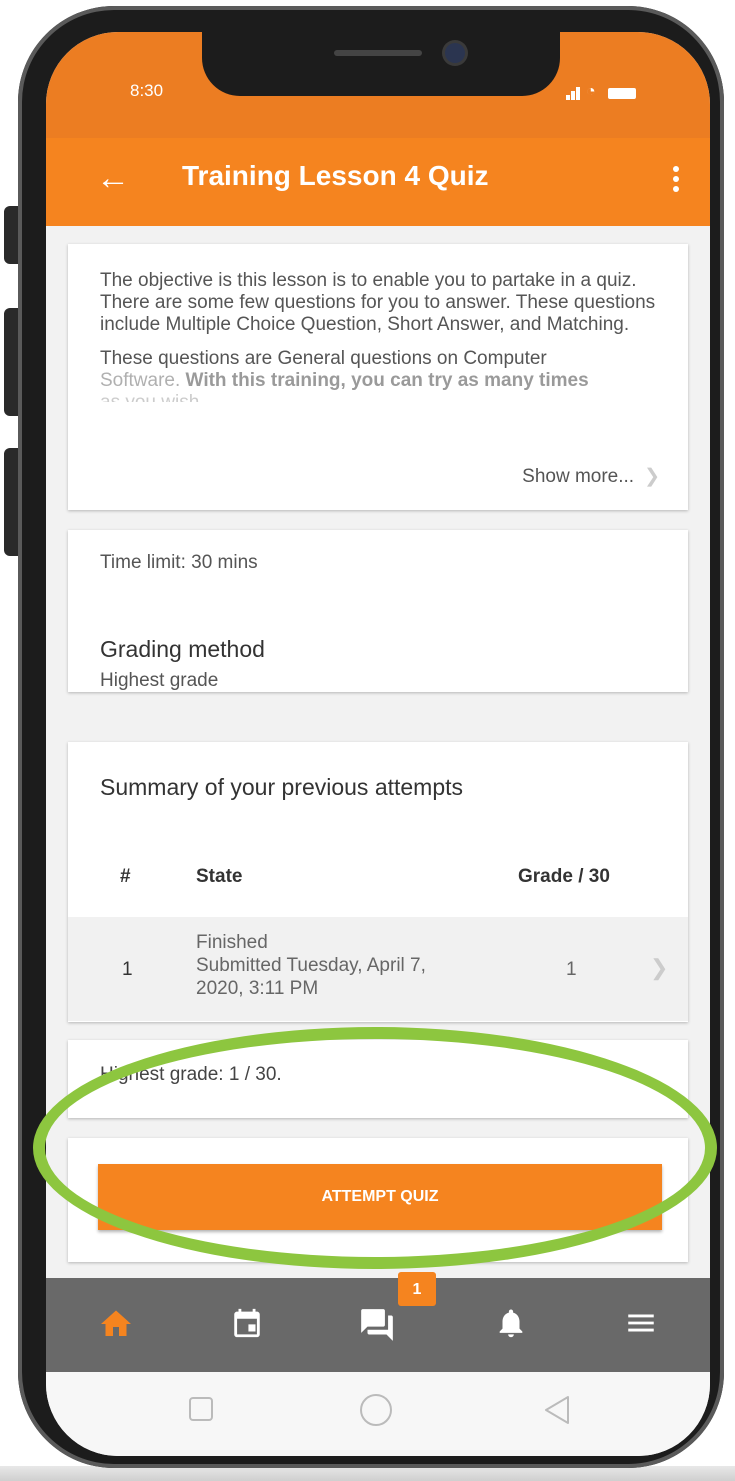 This screenshot has width=735, height=1481. Describe the element at coordinates (232, 942) in the screenshot. I see `attempt-state-label: Finished` at that location.